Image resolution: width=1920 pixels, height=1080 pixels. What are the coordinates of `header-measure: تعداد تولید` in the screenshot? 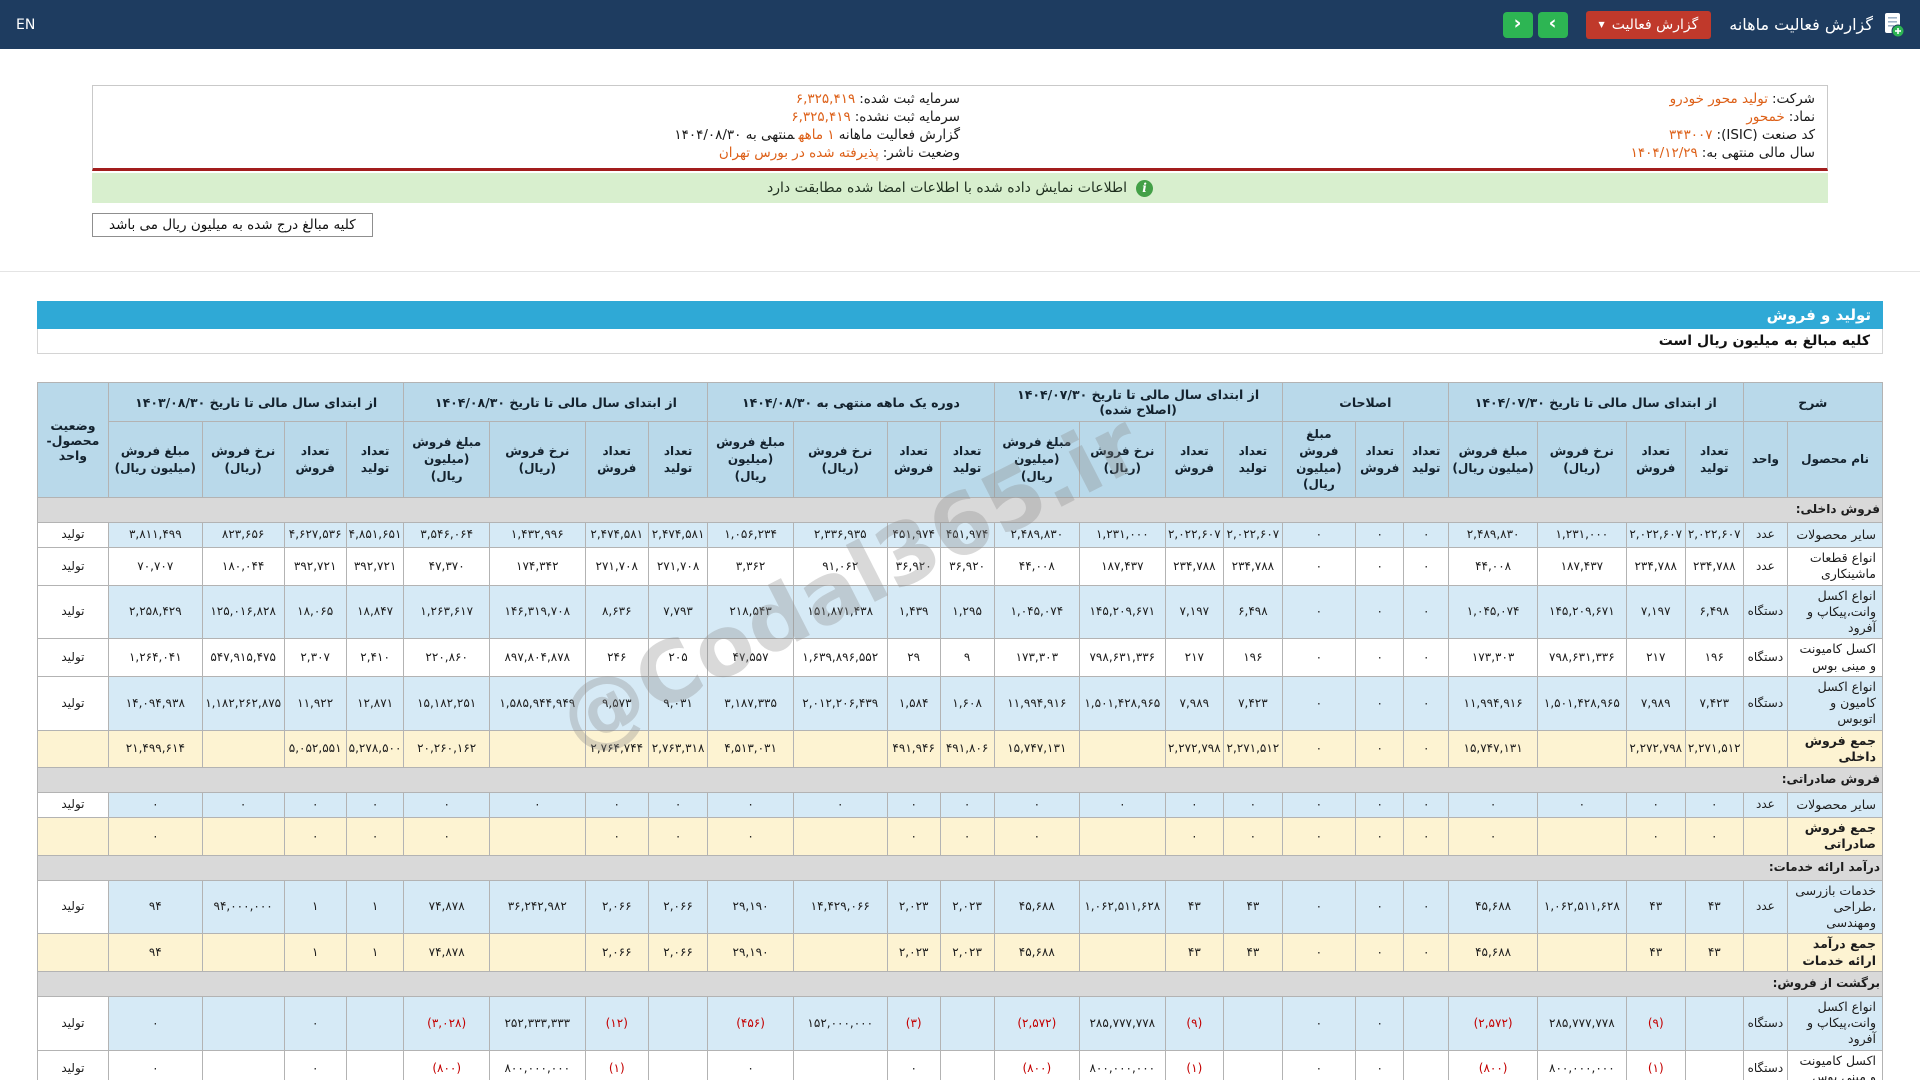 It's located at (678, 459).